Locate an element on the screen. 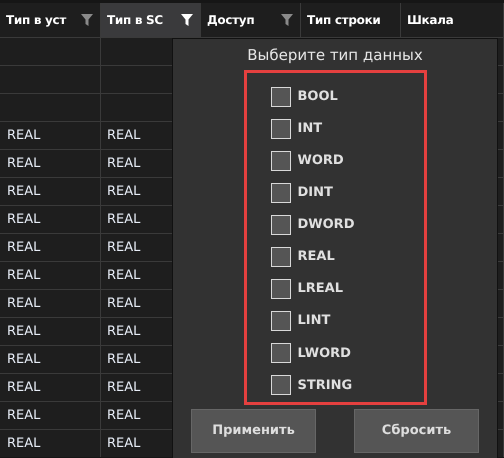 The height and width of the screenshot is (458, 504). column-header: Тип строки is located at coordinates (351, 20).